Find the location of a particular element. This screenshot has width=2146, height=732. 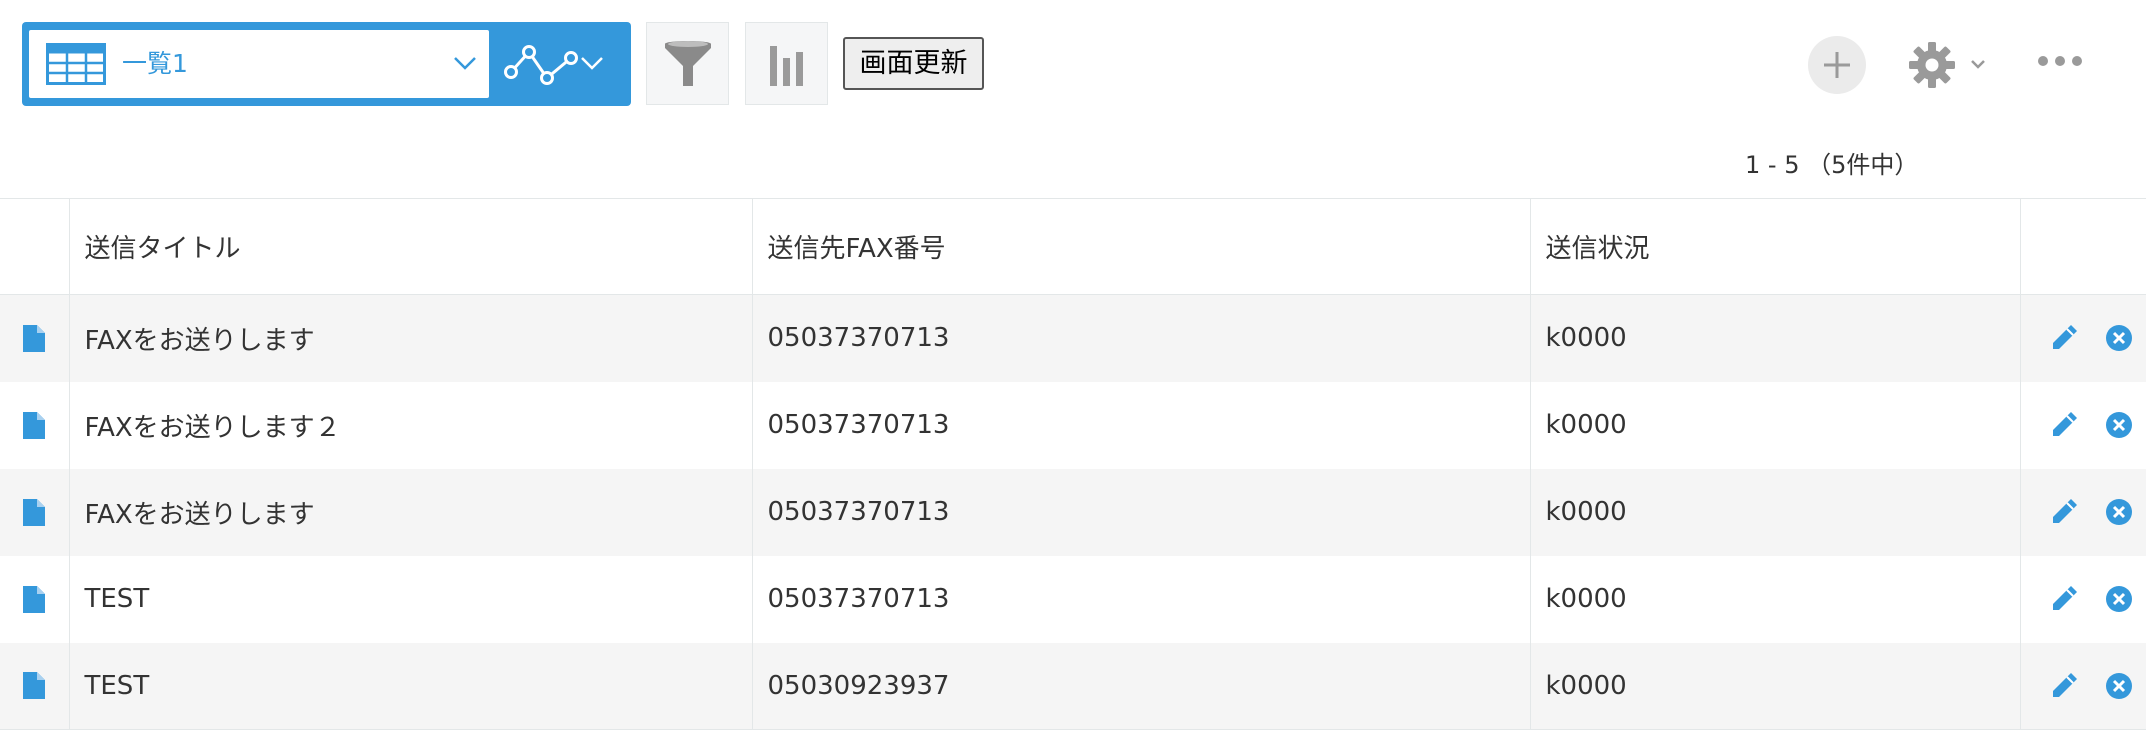

cell-title: FAXをお送りします２ is located at coordinates (411, 425).